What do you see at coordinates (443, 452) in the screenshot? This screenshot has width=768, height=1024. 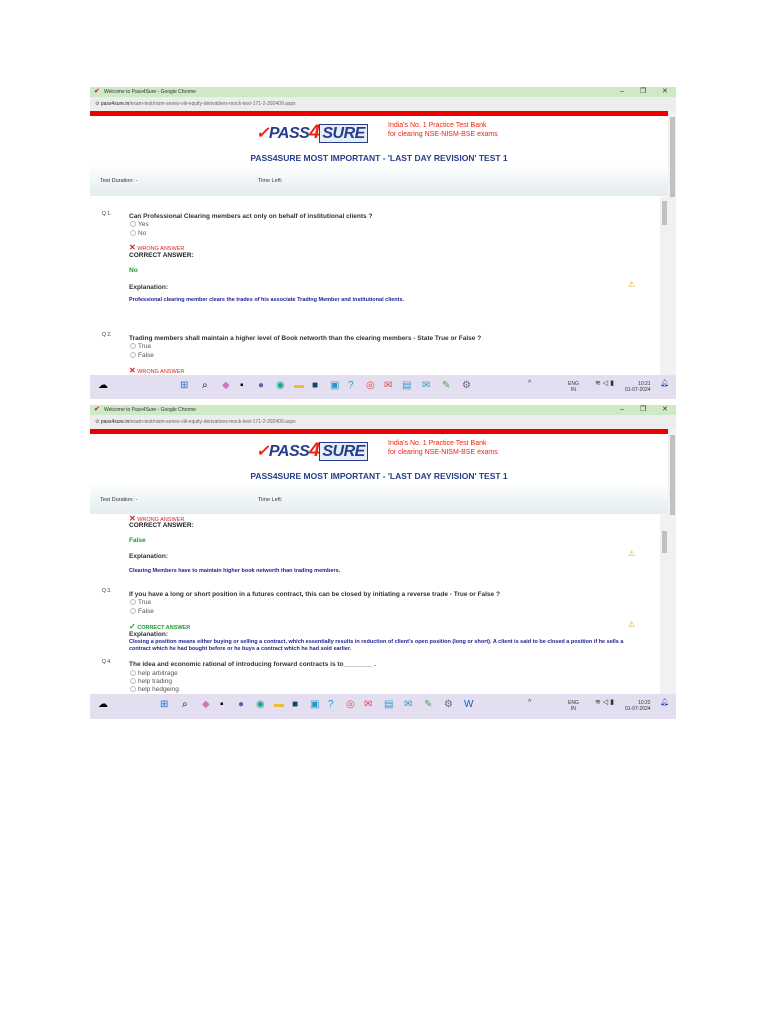 I see `tagline-2: for clearing NSE-NISM-BSE exams` at bounding box center [443, 452].